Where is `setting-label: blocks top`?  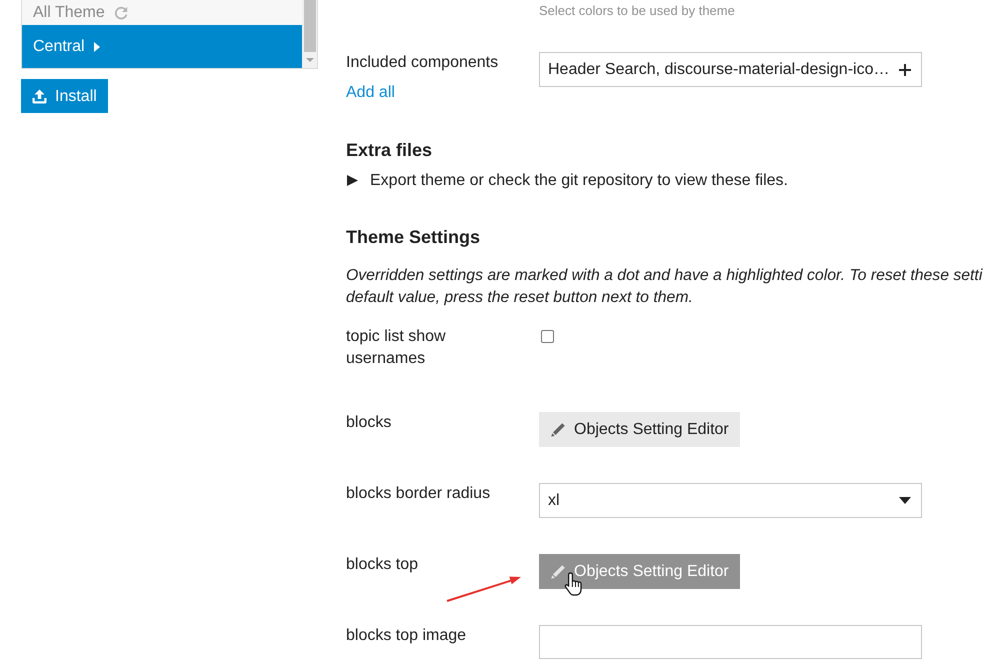
setting-label: blocks top is located at coordinates (383, 565).